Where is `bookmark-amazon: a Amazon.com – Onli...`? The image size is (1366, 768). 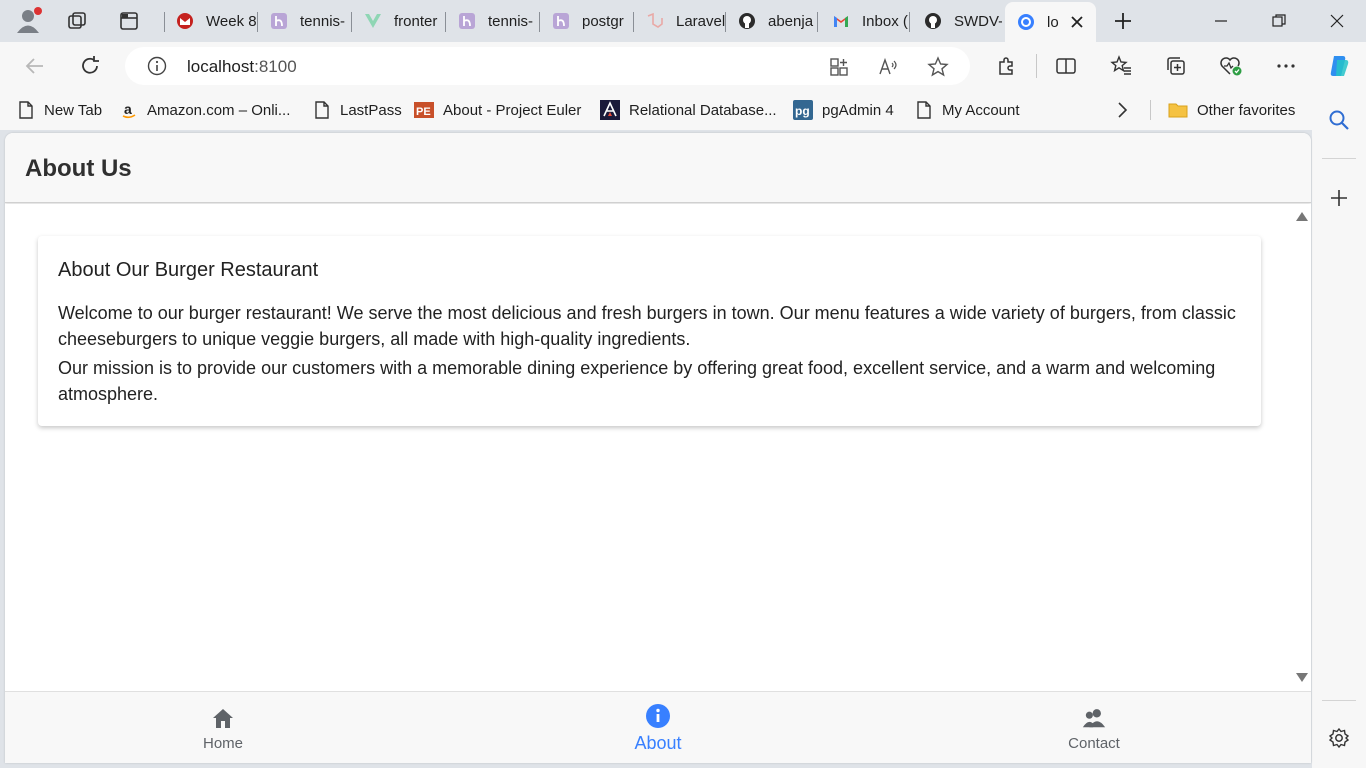 bookmark-amazon: a Amazon.com – Onli... is located at coordinates (205, 110).